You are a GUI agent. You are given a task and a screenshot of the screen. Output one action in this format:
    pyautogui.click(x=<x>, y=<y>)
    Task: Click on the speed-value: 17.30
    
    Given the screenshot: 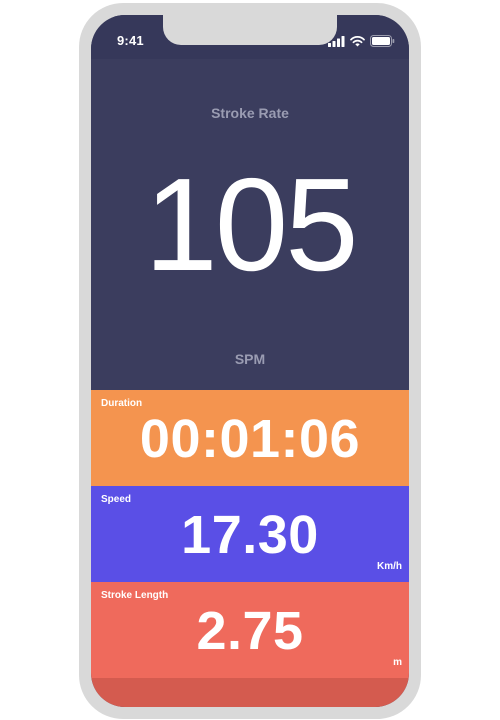 What is the action you would take?
    pyautogui.click(x=250, y=535)
    